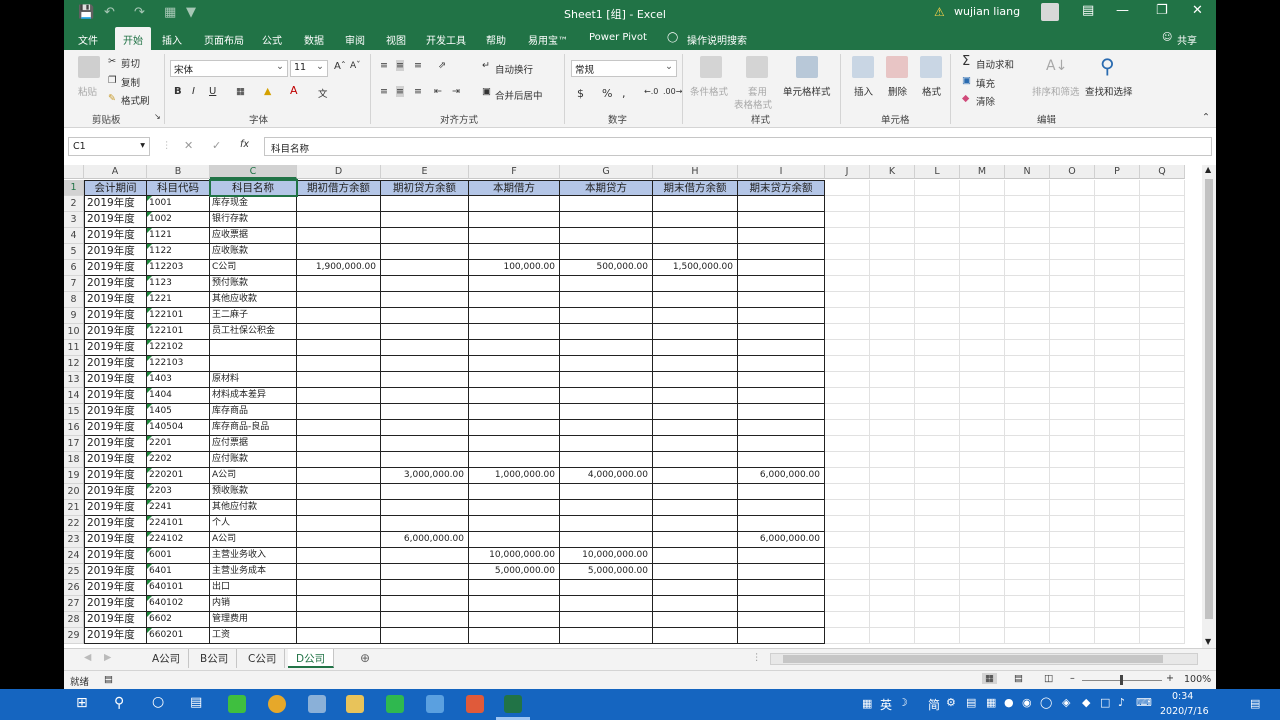 The height and width of the screenshot is (720, 1280). I want to click on data-cell: 主营业务收入, so click(253, 556).